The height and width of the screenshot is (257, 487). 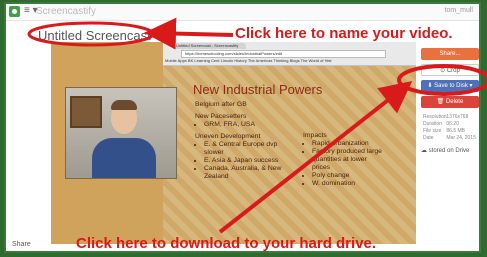 I want to click on chevron-down-icon: ▾, so click(x=470, y=86).